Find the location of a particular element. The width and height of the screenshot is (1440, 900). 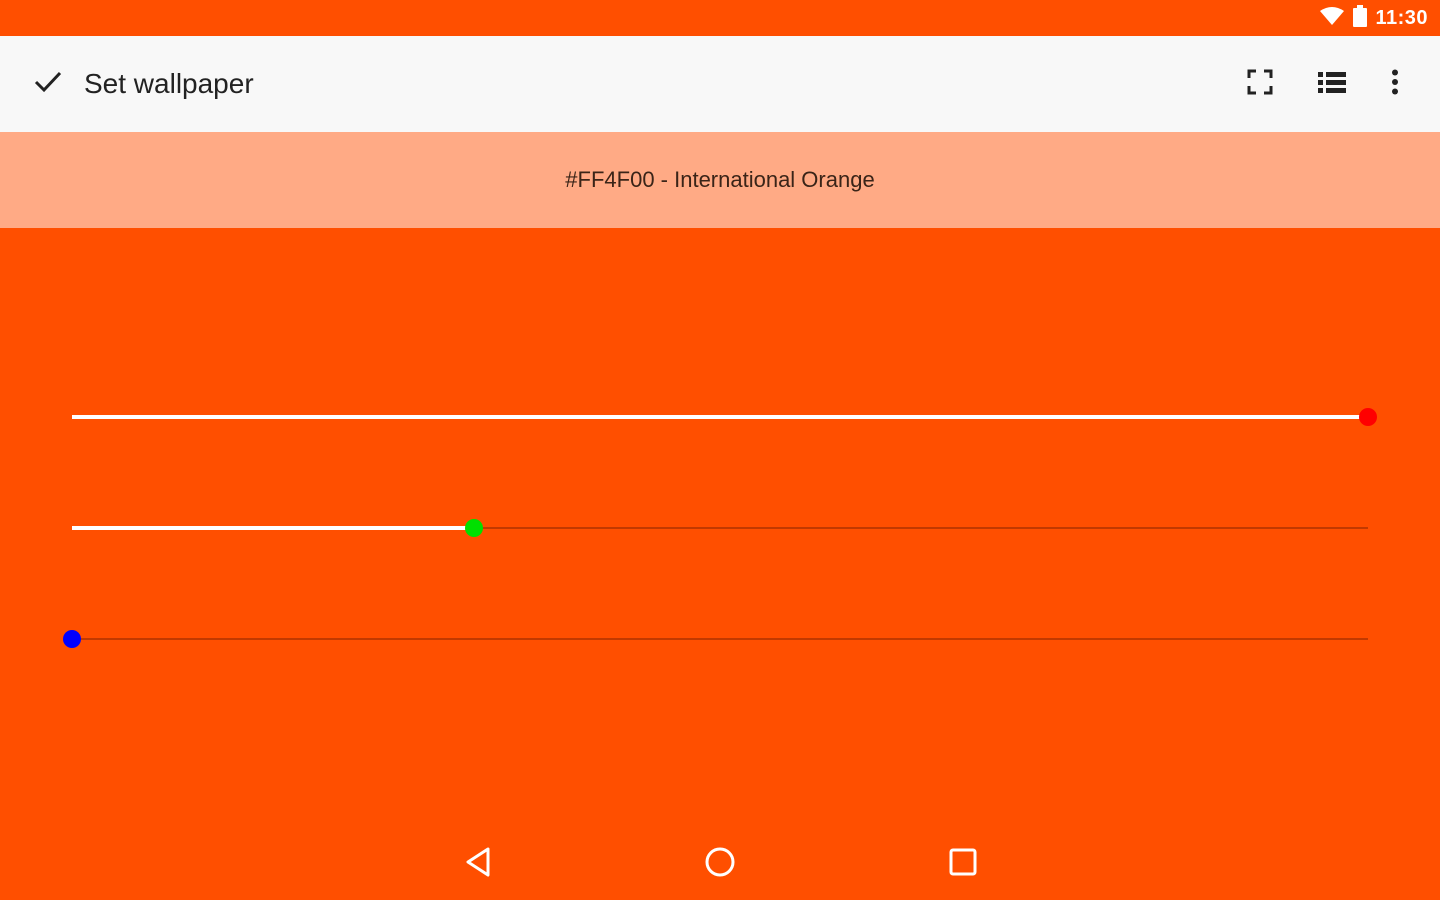

color-name-banner: #FF4F00 - International Orange is located at coordinates (720, 180).